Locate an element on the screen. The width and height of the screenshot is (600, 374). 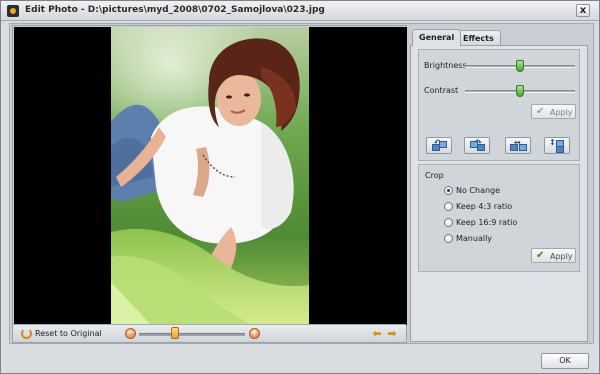
viewer-toolbar: Reset to Original − + ⬅ ➡ is located at coordinates (209, 333).